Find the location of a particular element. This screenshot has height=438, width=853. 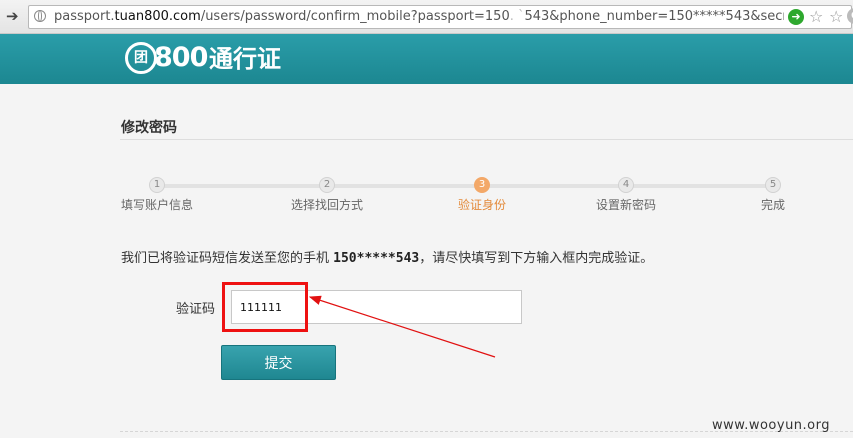

step-2-label: 选择找回方式 is located at coordinates (327, 205).